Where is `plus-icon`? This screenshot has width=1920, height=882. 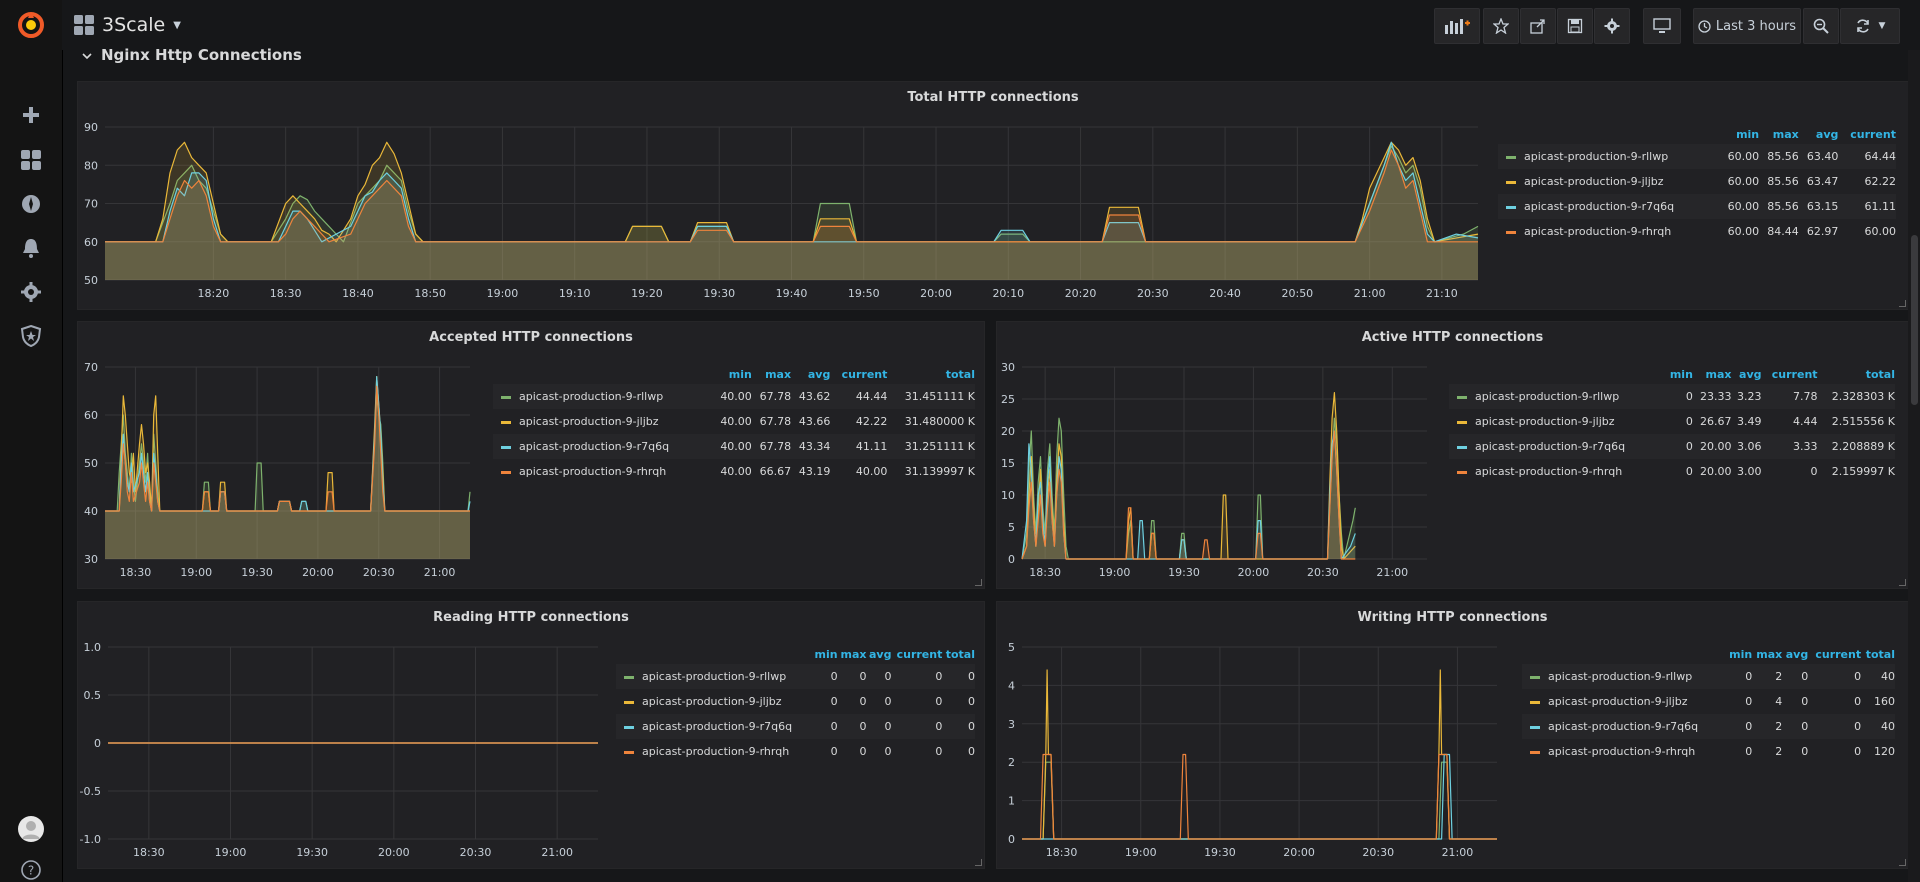 plus-icon is located at coordinates (31, 115).